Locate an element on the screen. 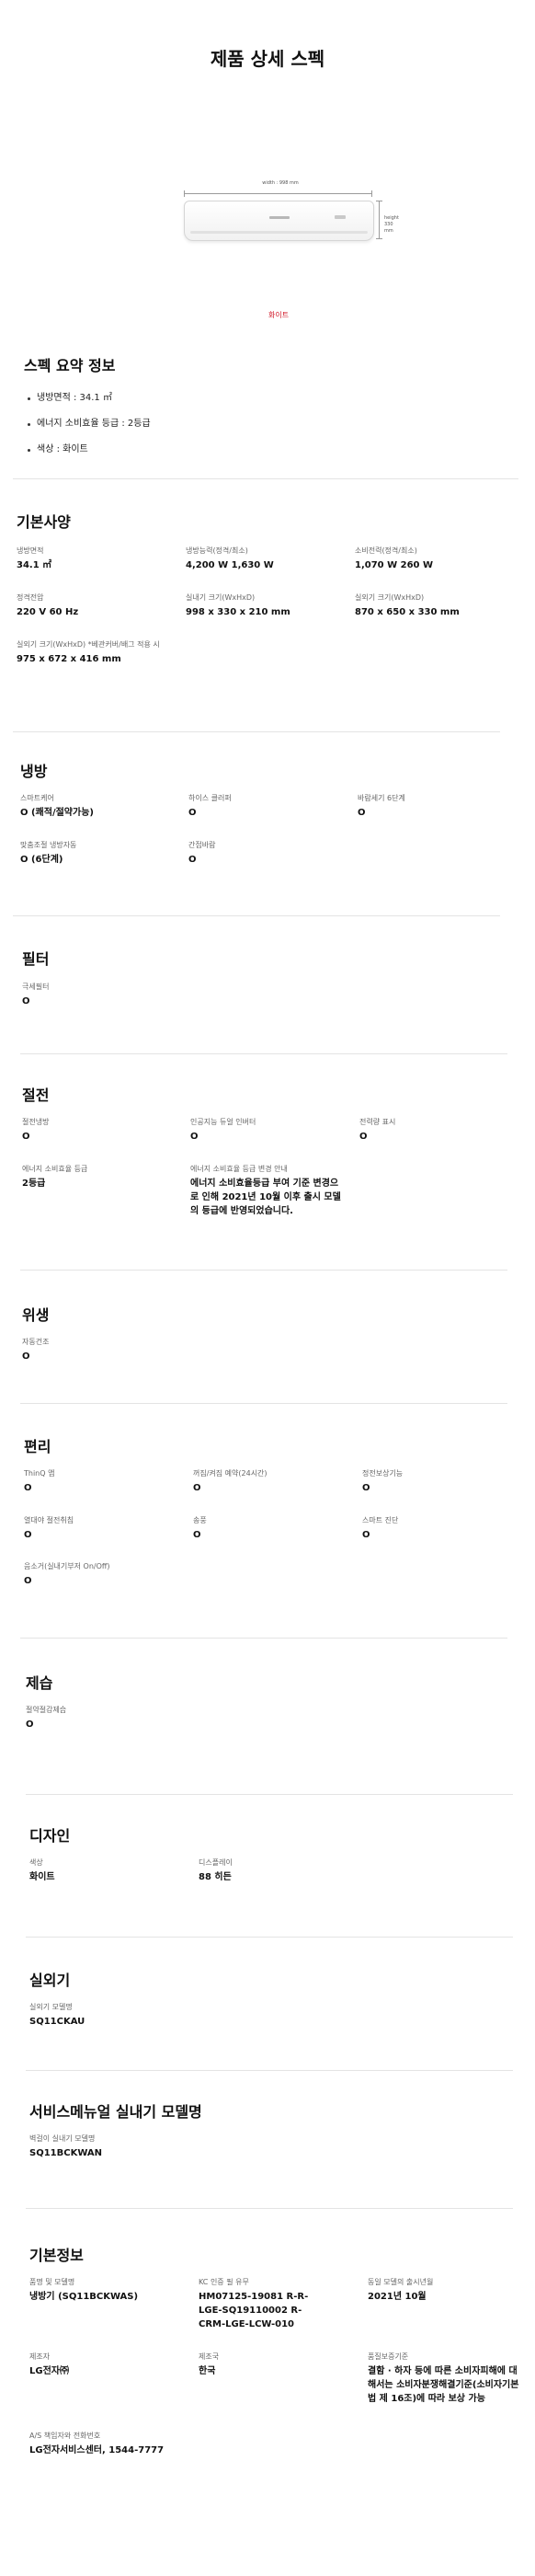  spec-item-auto-dry: 자동건조 O is located at coordinates (100, 1350).